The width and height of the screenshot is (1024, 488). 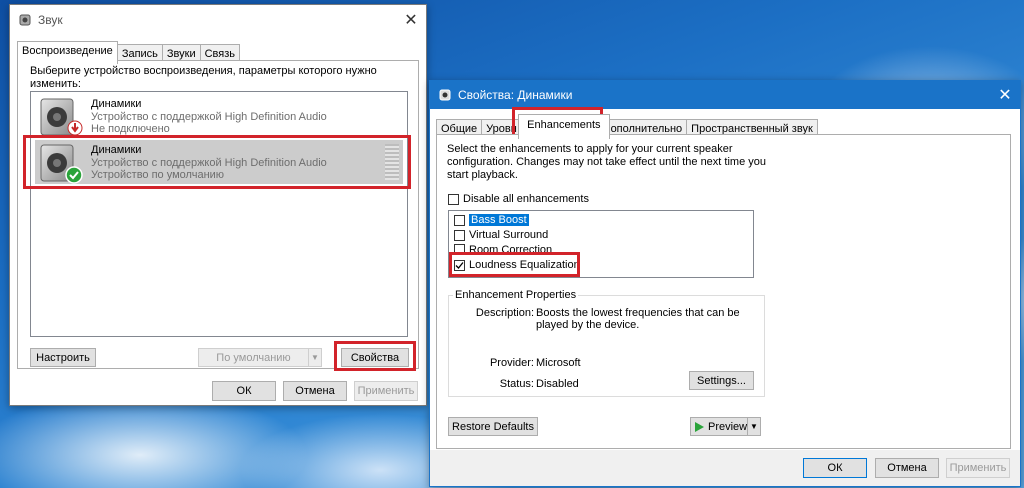 I want to click on room-correction-checkbox, so click(x=459, y=249).